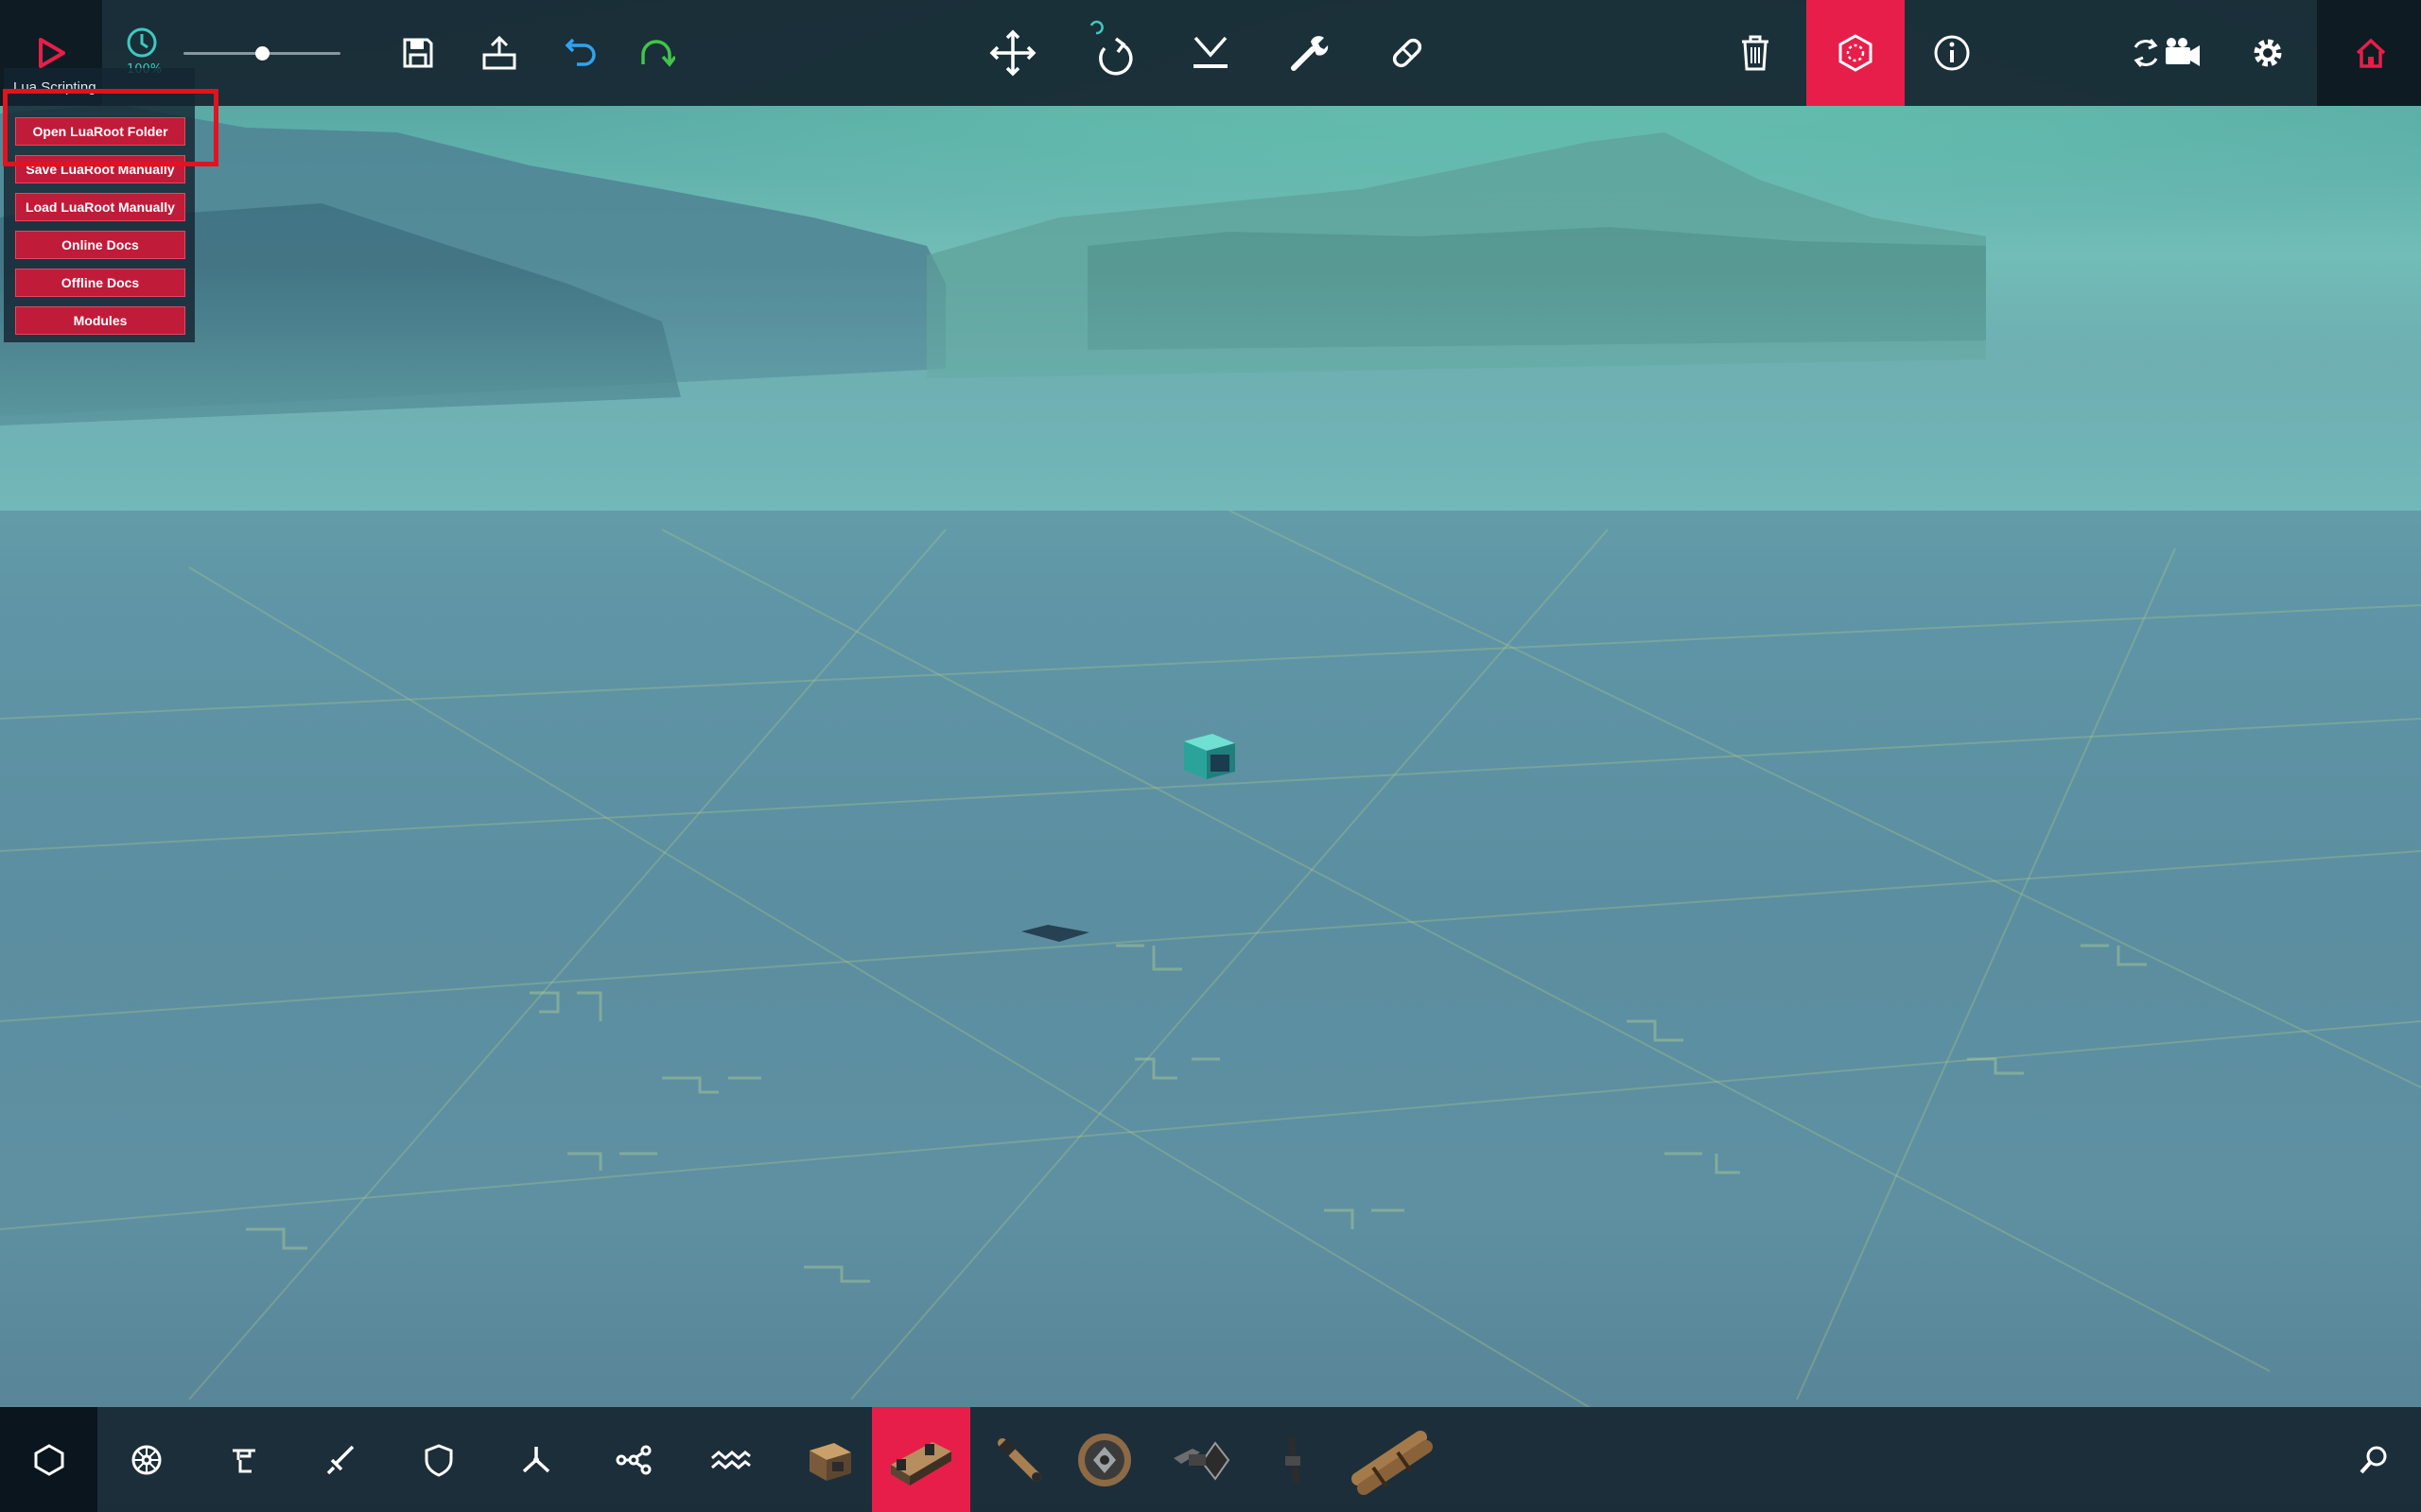 The height and width of the screenshot is (1512, 2421). Describe the element at coordinates (146, 1459) in the screenshot. I see `steering-wheel-icon` at that location.